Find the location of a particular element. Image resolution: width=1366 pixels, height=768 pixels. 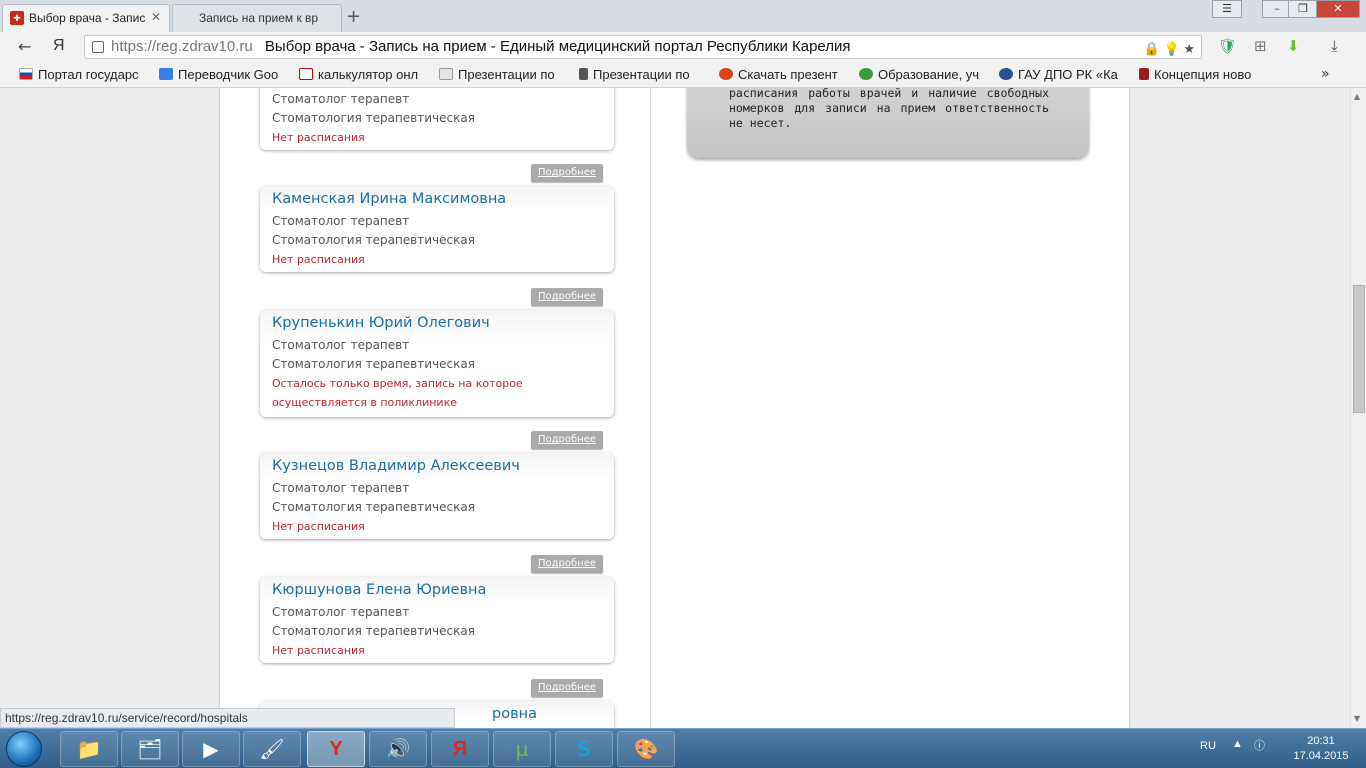

bookmark-item: ГАУ ДПО РК «Ка is located at coordinates (1069, 74).